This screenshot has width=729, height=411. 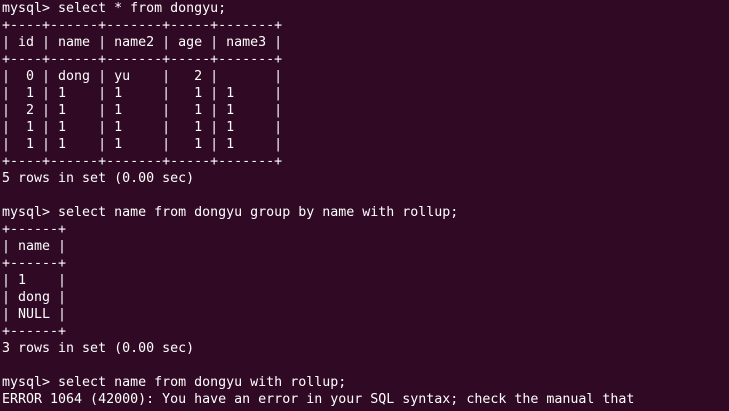 I want to click on table-header-row: | id | name | name2 | age | name3 |, so click(x=142, y=42).